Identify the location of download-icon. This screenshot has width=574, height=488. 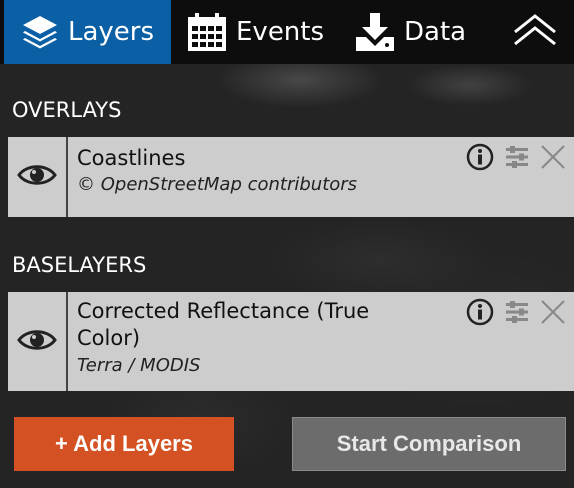
(375, 32).